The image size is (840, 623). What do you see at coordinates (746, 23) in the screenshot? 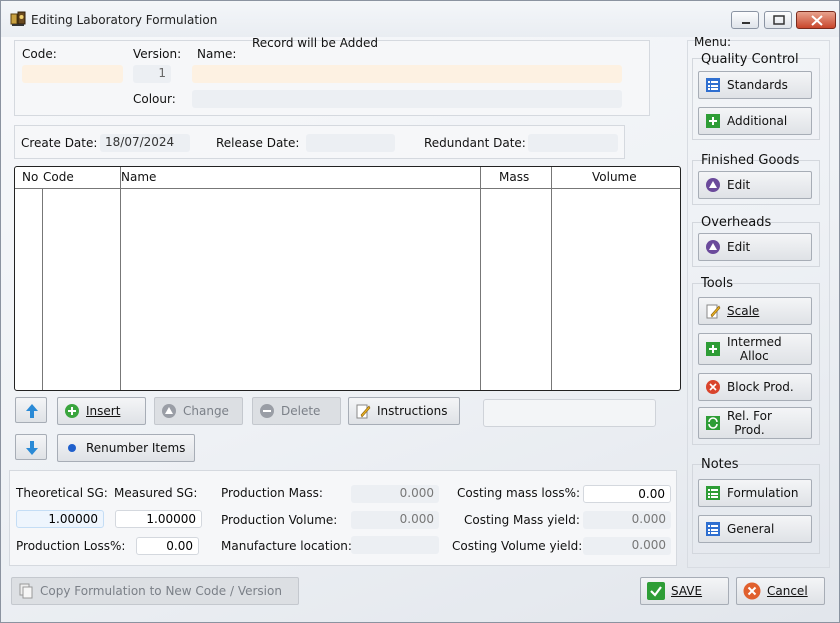
I see `minimize-icon` at bounding box center [746, 23].